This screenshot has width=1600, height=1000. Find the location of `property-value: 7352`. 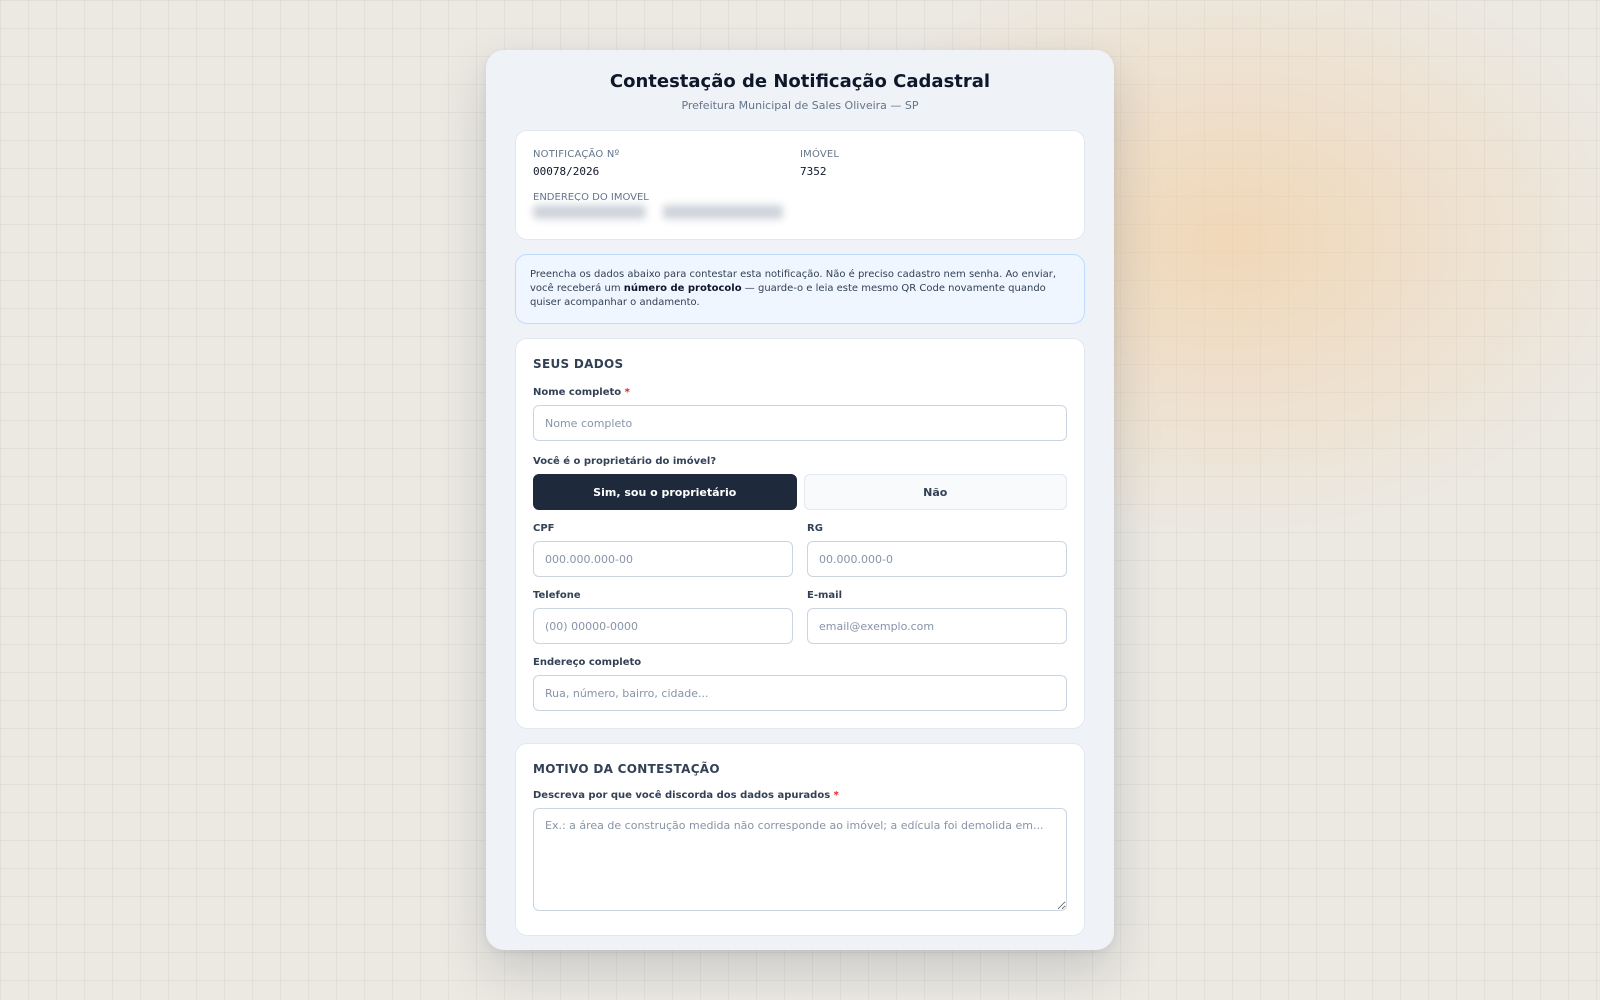

property-value: 7352 is located at coordinates (813, 171).